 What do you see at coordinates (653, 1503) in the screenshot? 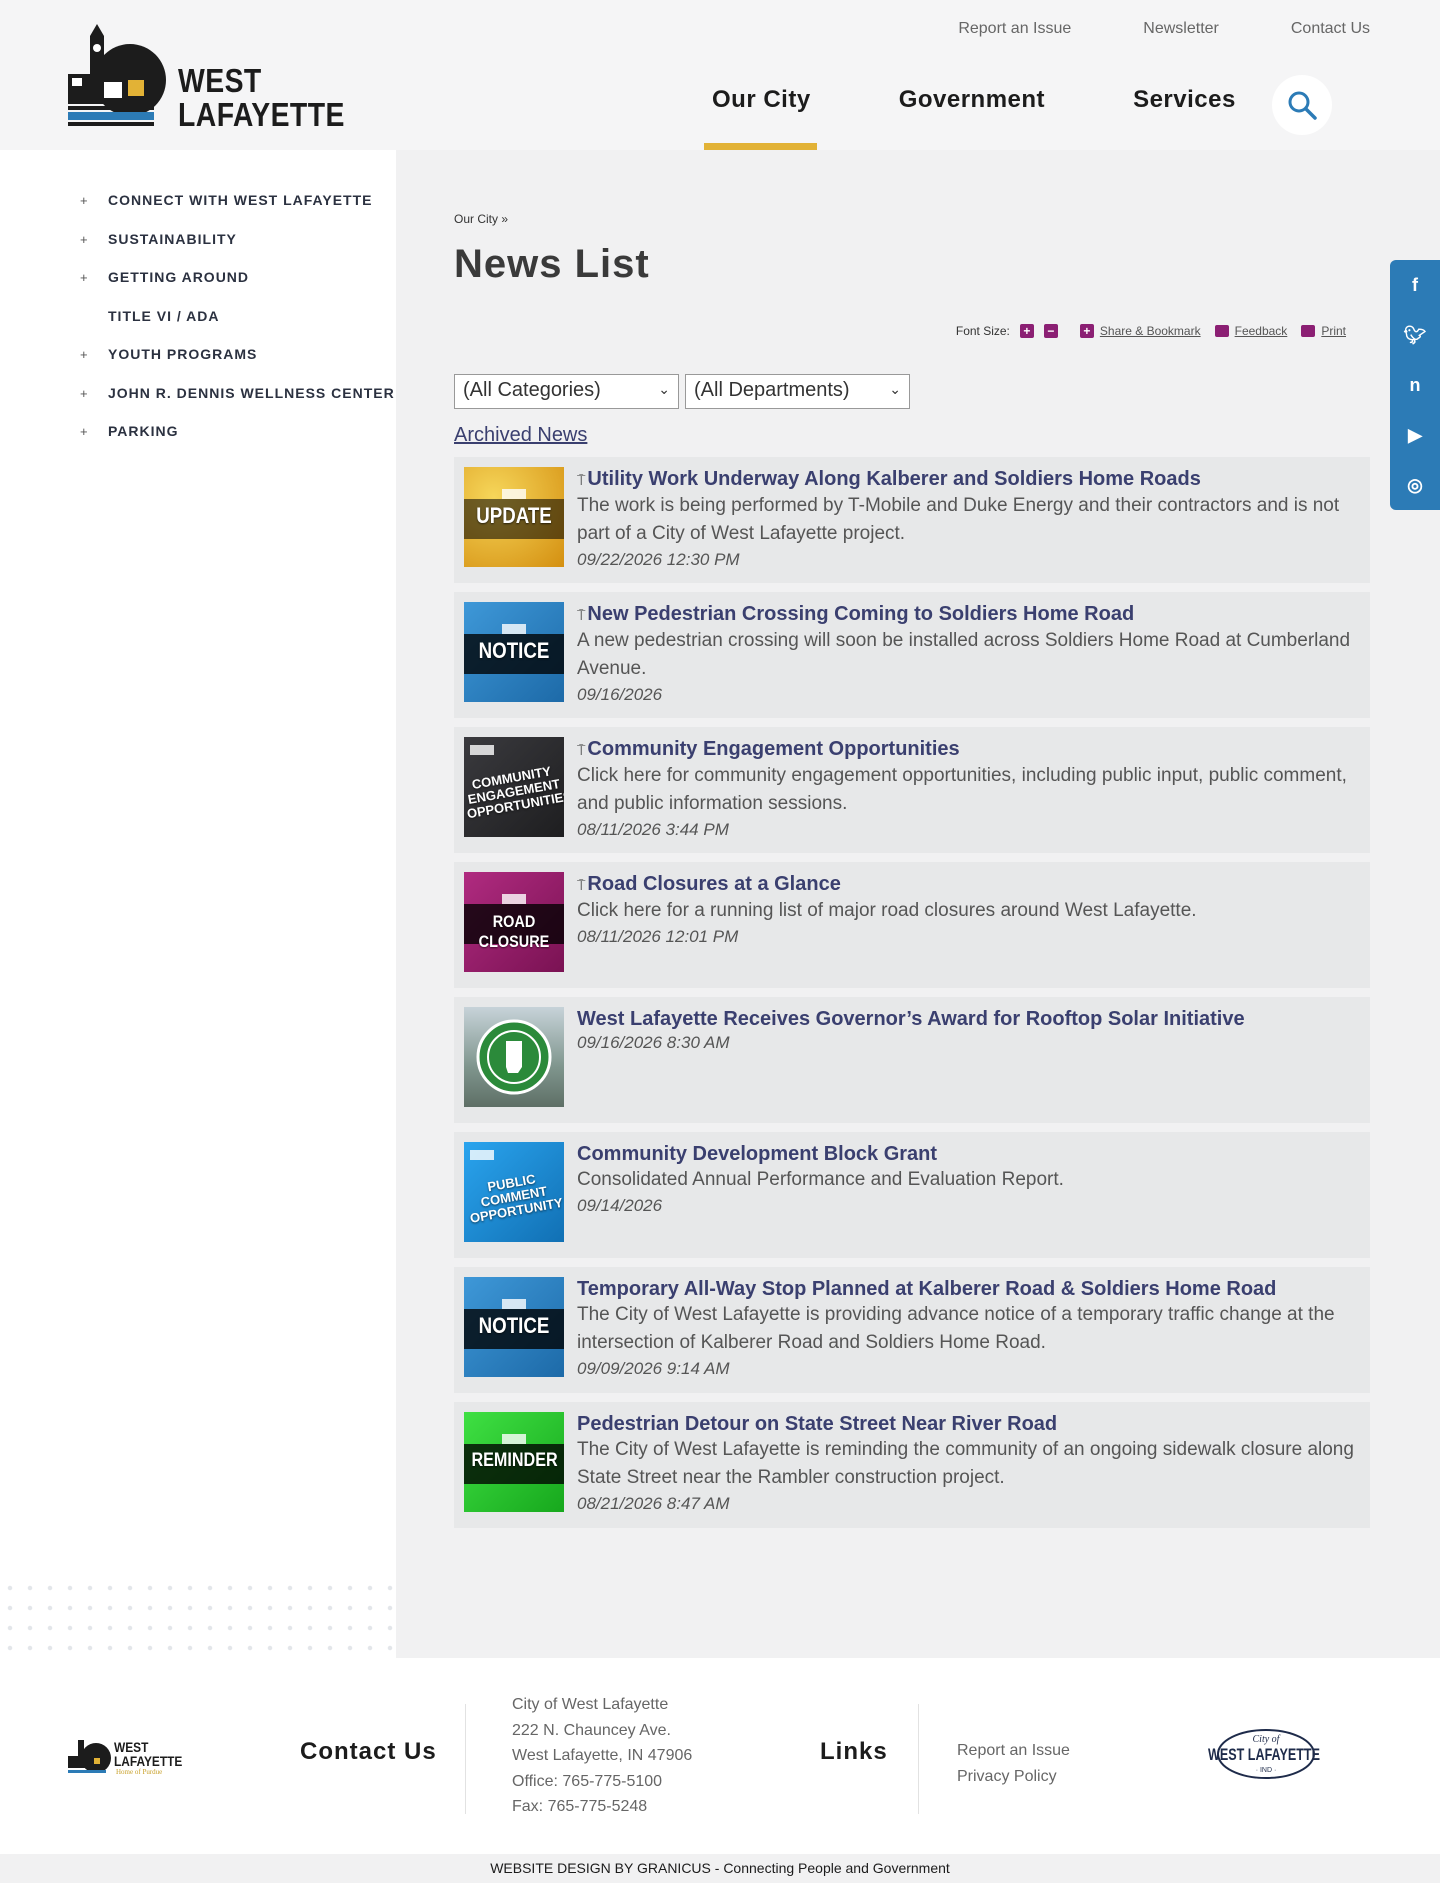
I see `news-date: 08/21/2026 8:47 AM` at bounding box center [653, 1503].